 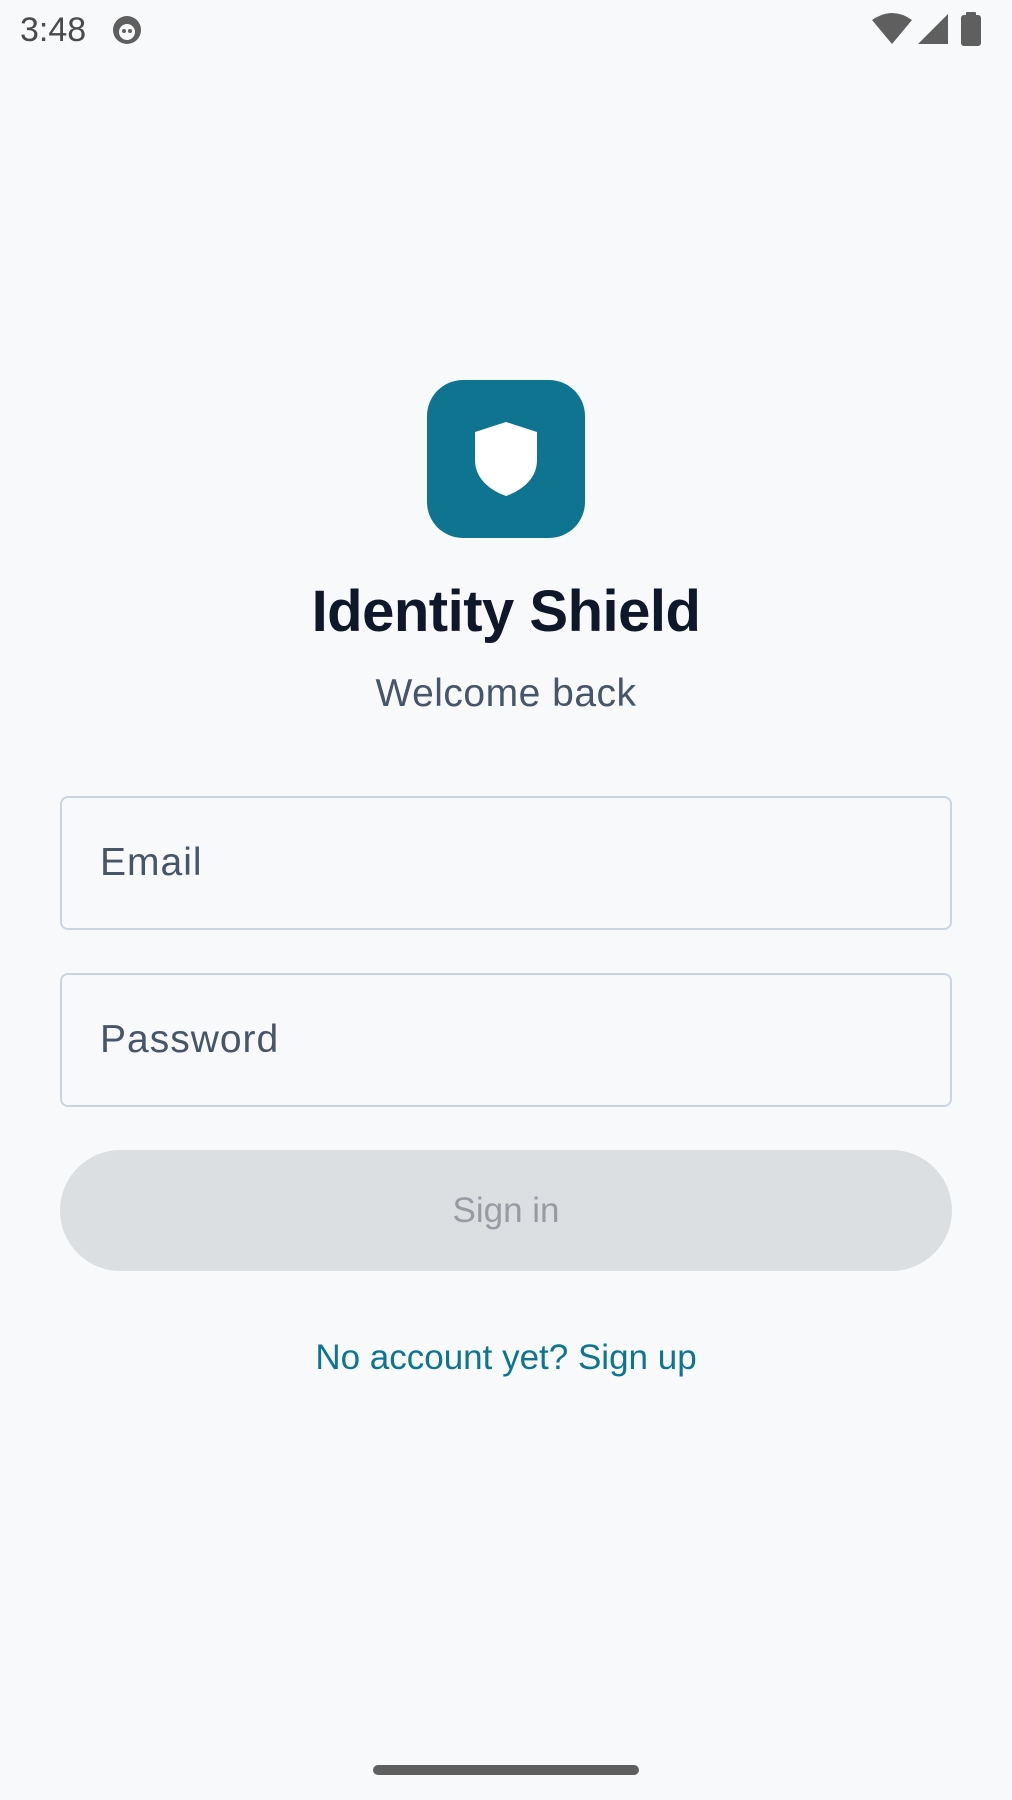 I want to click on cellular-signal-icon, so click(x=933, y=29).